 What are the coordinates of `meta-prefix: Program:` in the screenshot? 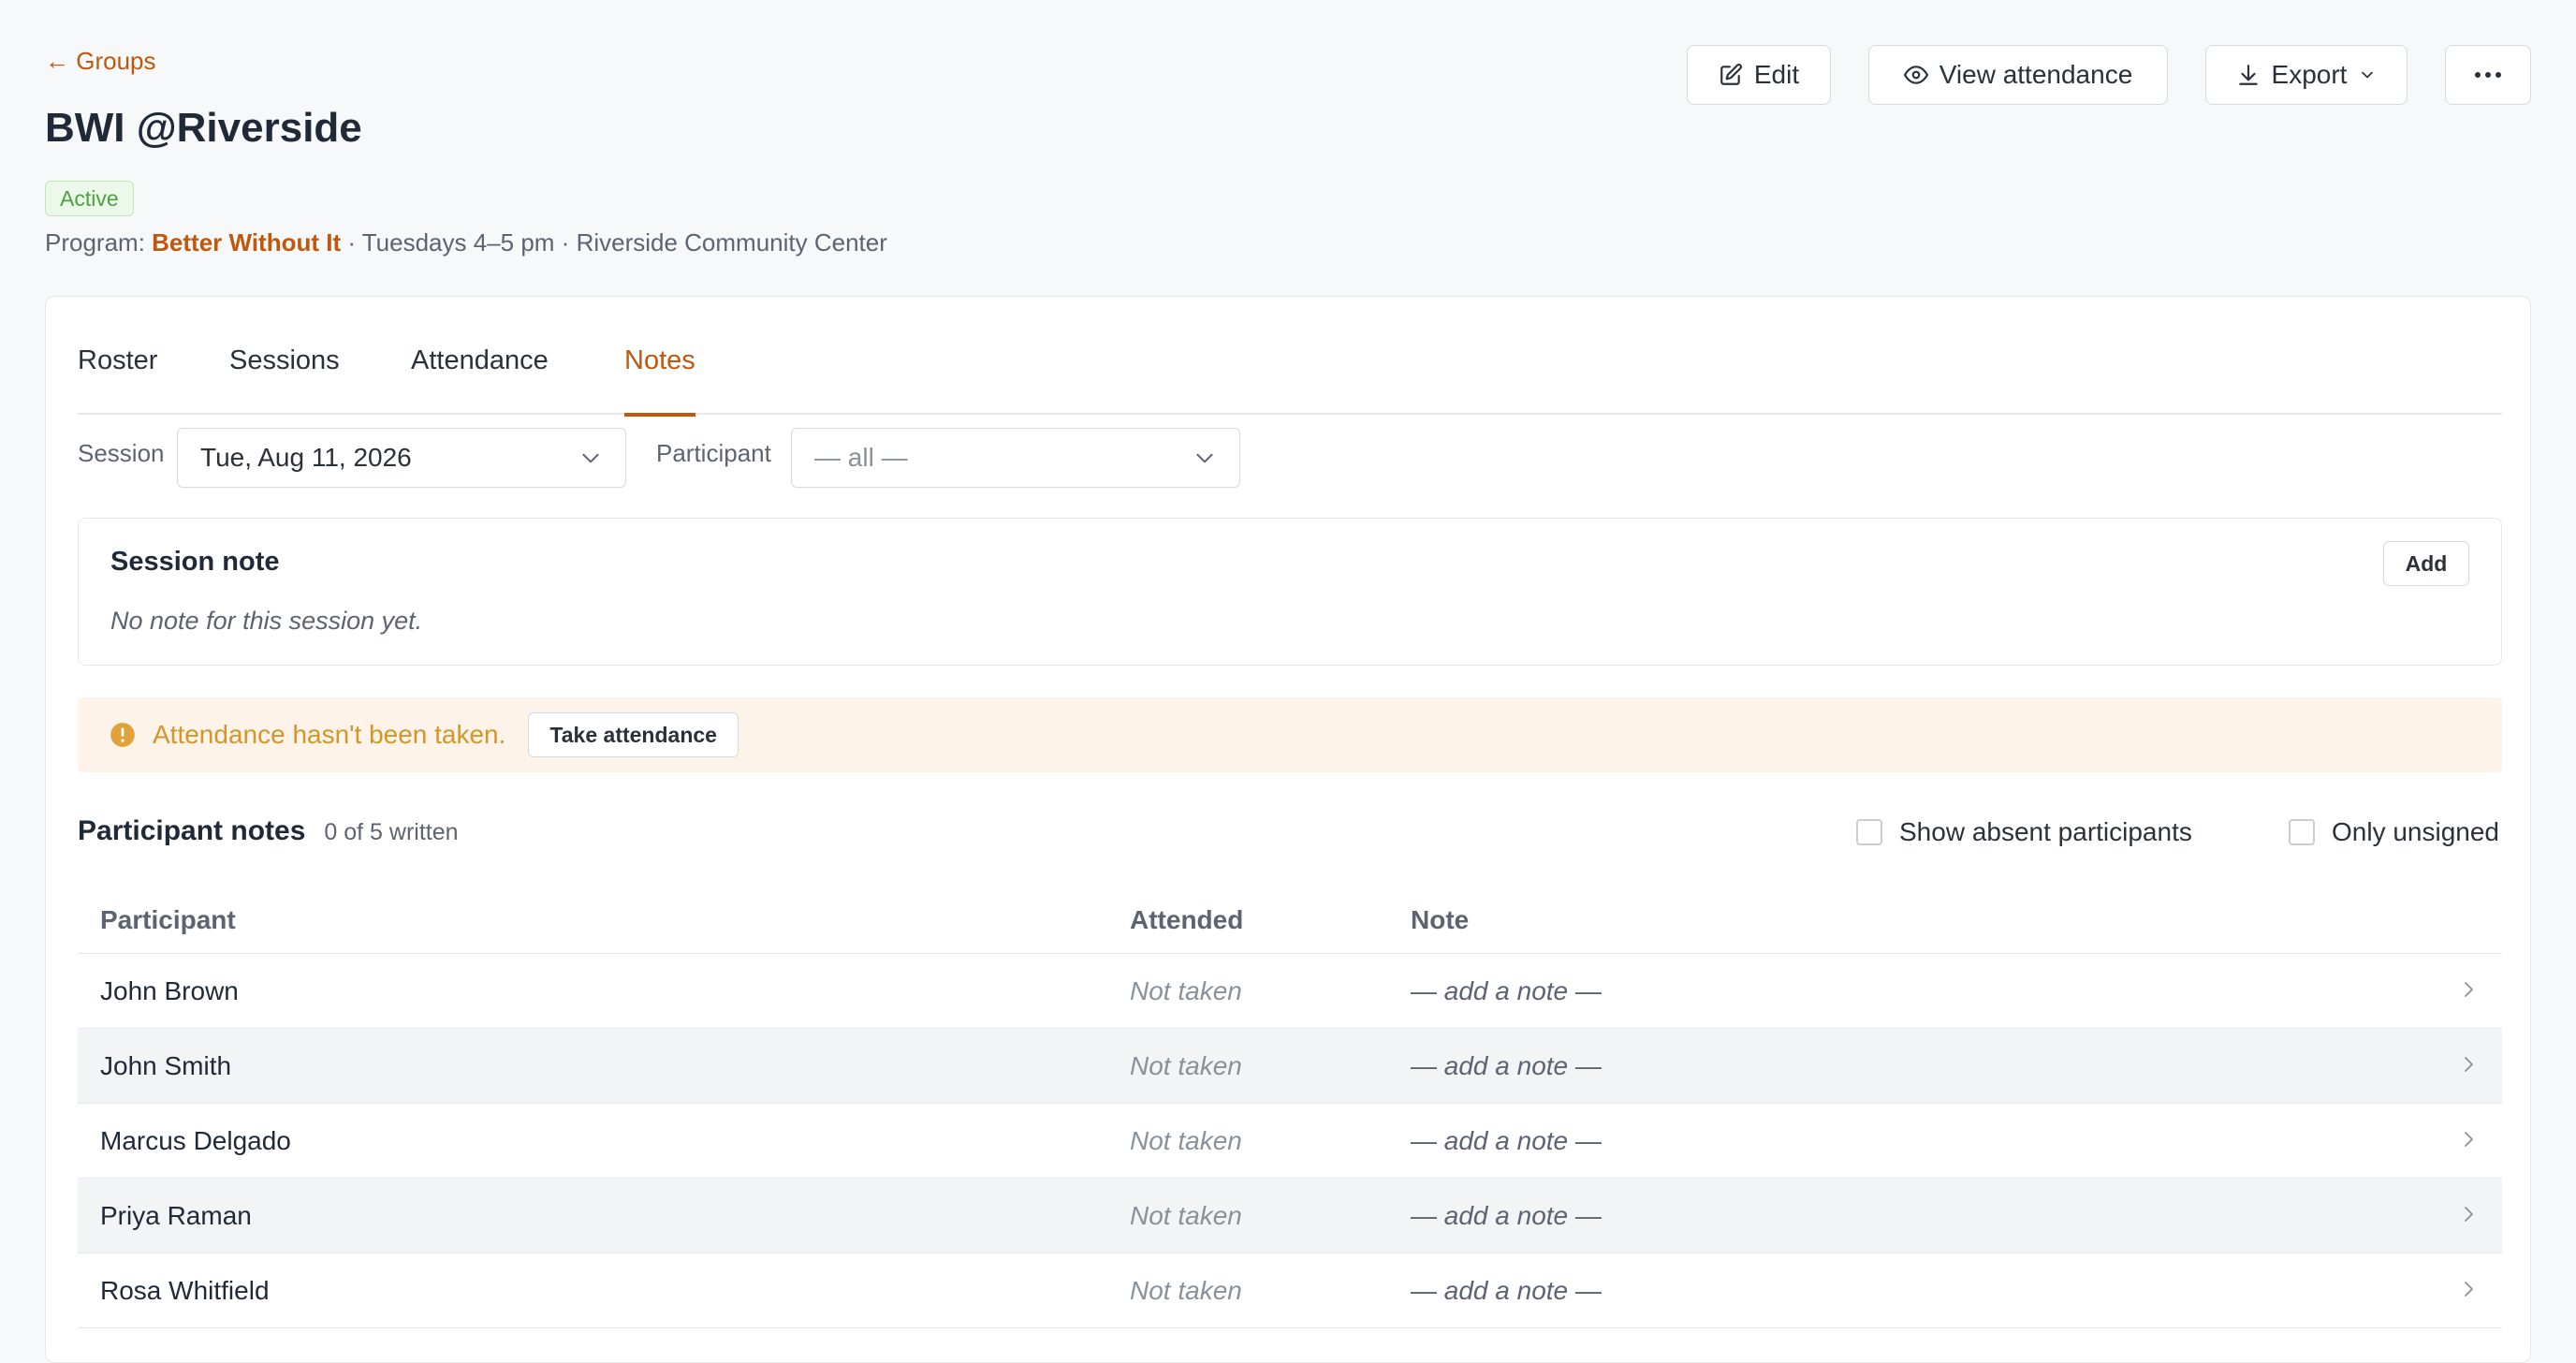 It's located at (99, 242).